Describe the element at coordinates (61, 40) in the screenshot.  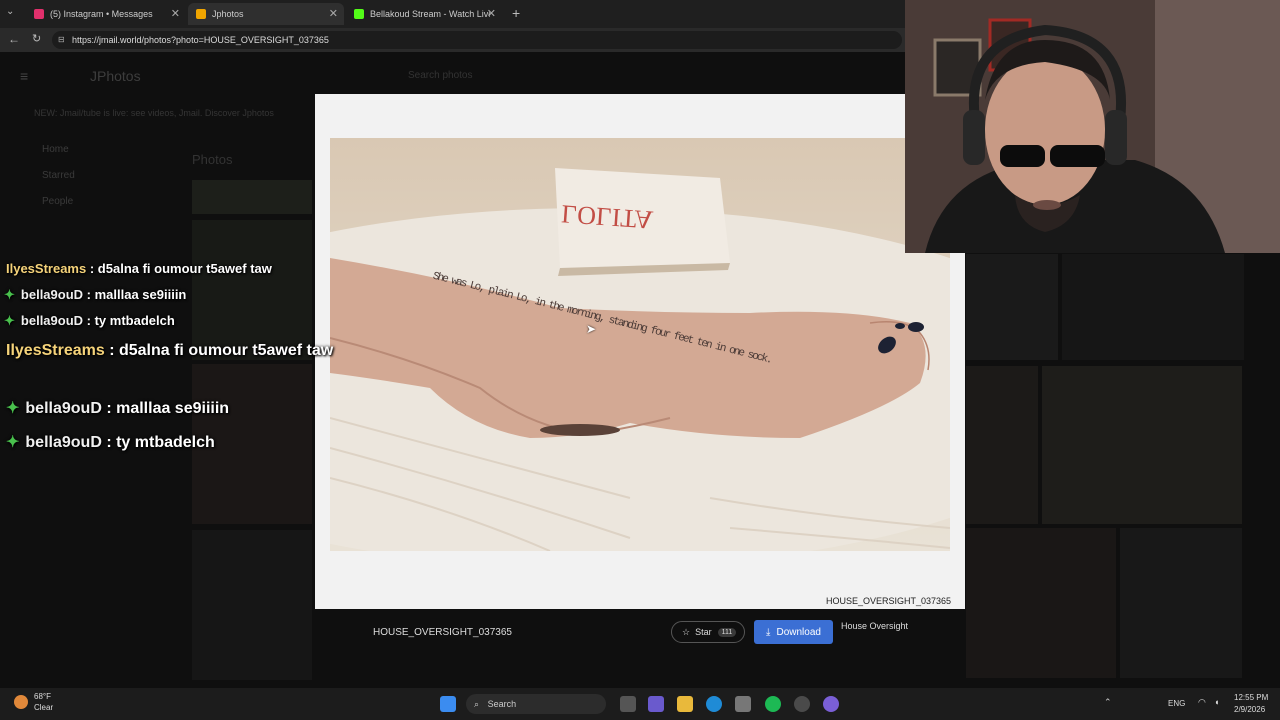
I see `site-info-icon: ⊟` at that location.